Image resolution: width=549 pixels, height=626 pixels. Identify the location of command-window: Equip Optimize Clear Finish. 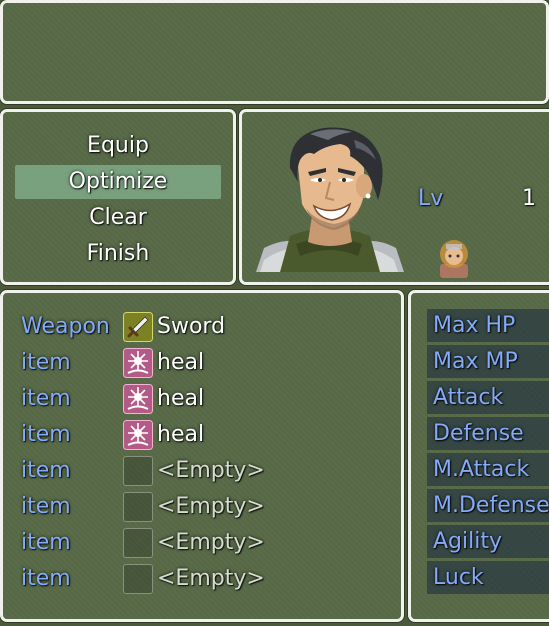
(118, 197).